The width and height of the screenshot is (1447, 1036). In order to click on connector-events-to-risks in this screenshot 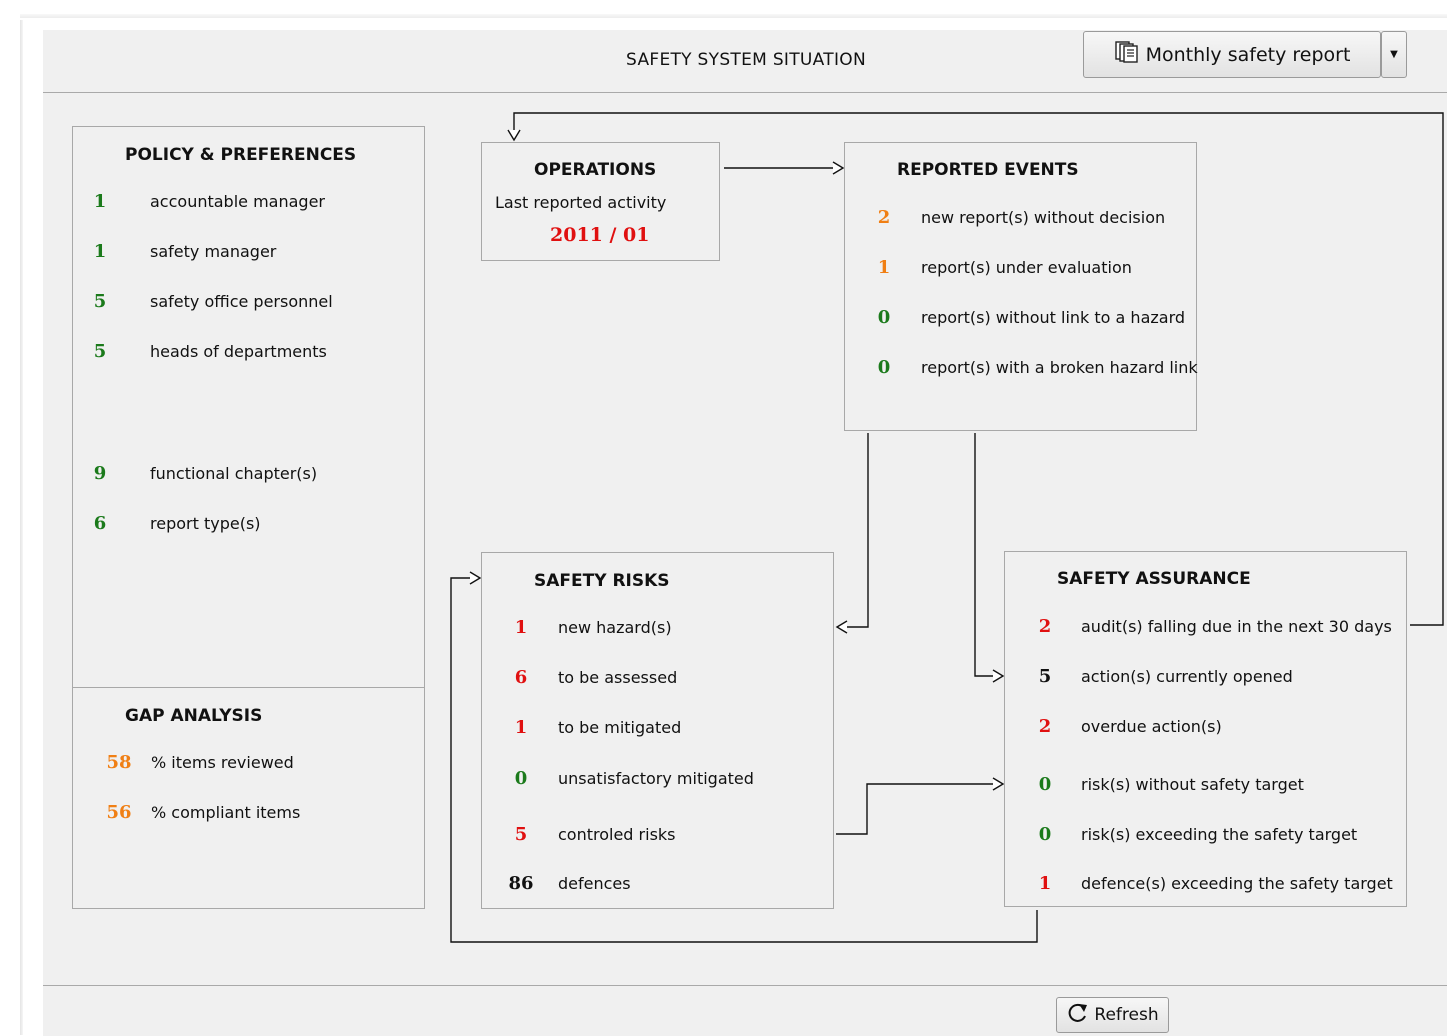, I will do `click(854, 530)`.